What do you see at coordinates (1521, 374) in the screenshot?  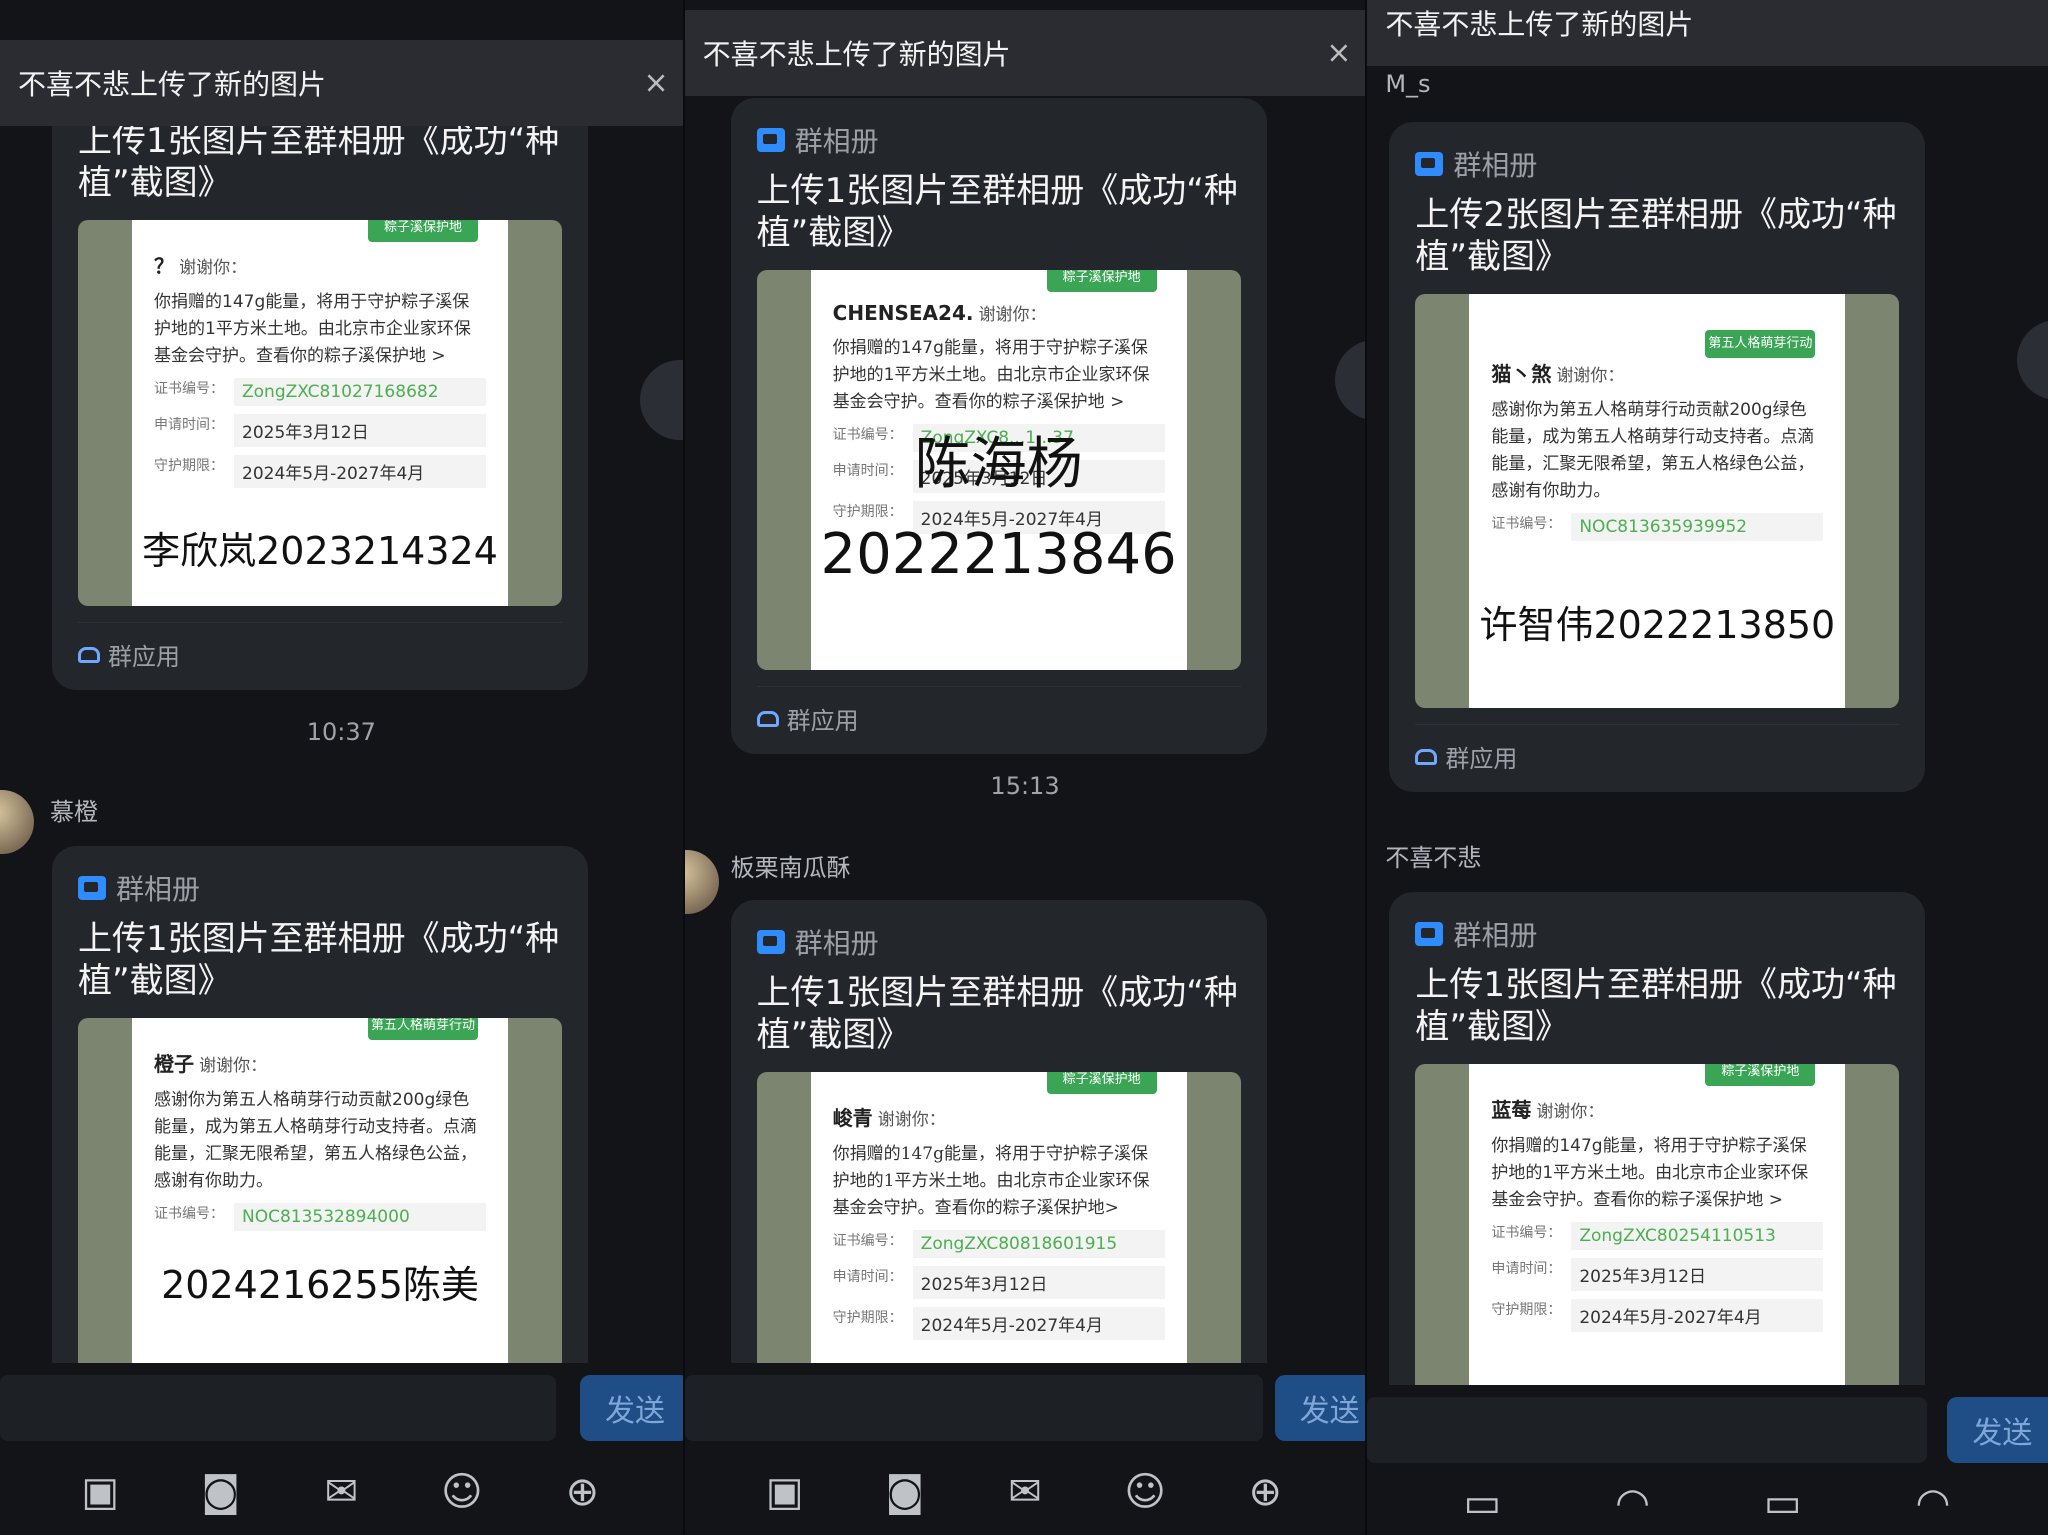 I see `cert-name: 猫丶煞` at bounding box center [1521, 374].